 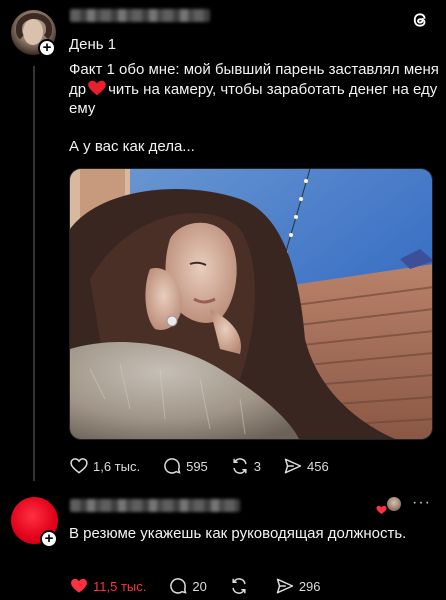 What do you see at coordinates (306, 466) in the screenshot?
I see `share-button: 456` at bounding box center [306, 466].